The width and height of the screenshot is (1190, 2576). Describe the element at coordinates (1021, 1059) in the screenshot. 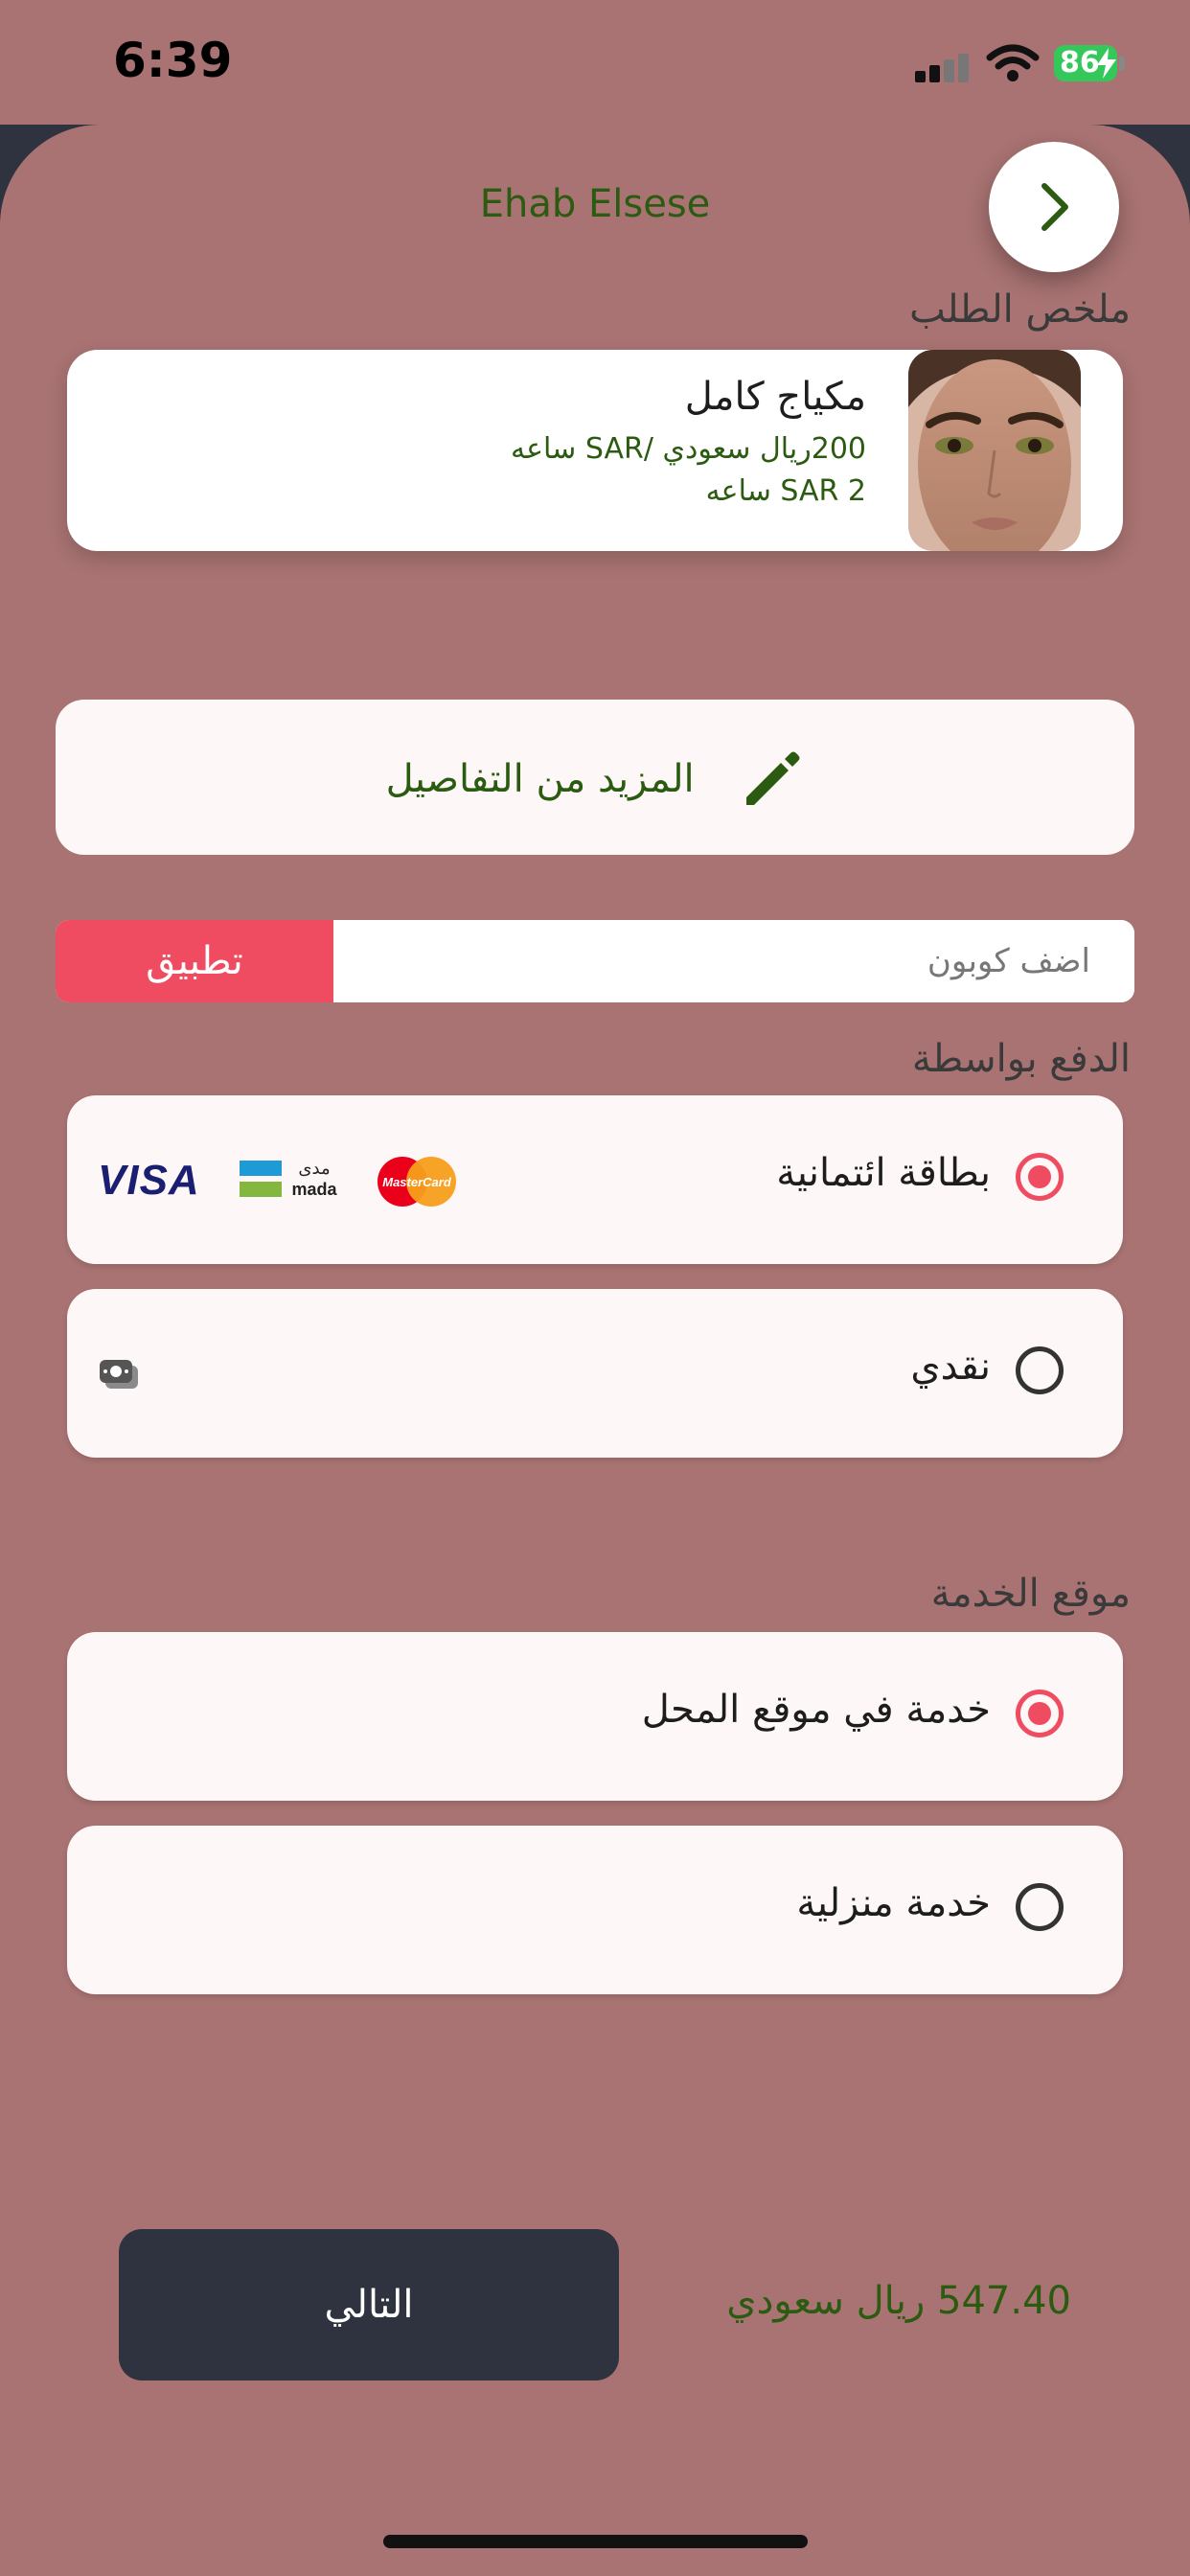

I see `payment-title: الدفع بواسطة` at that location.